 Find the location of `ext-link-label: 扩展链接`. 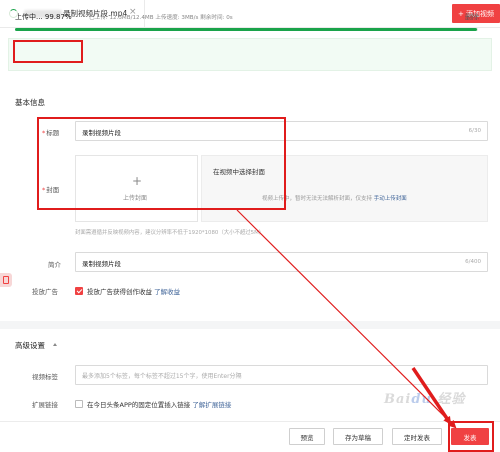

ext-link-label: 扩展链接 is located at coordinates (45, 405).